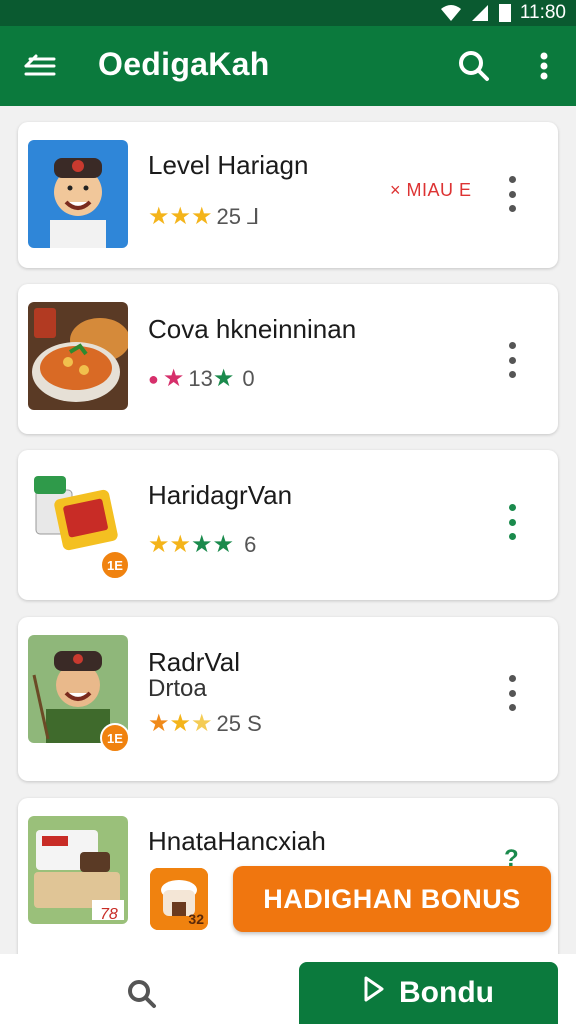 This screenshot has height=1024, width=576. Describe the element at coordinates (288, 195) in the screenshot. I see `list-item: Level Hariagn × MIAU E ★ ★ ★ 25 ⅃` at that location.